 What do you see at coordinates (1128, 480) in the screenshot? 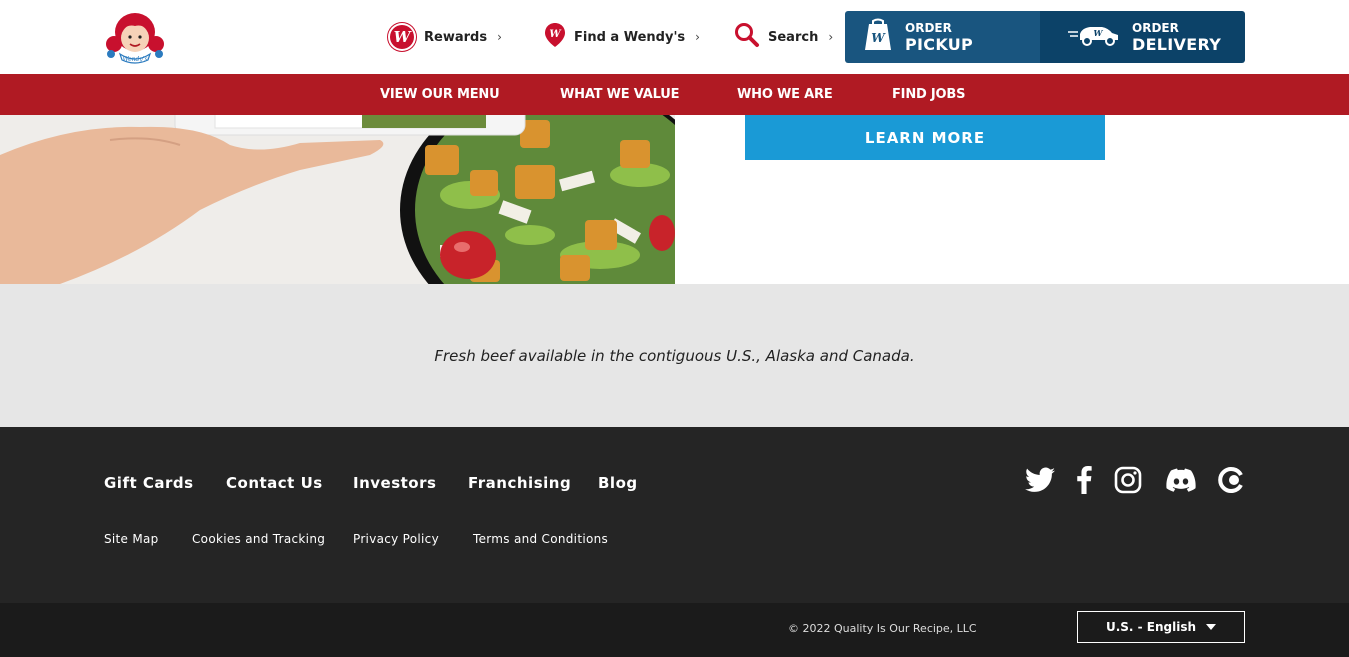
I see `instagram-icon` at bounding box center [1128, 480].